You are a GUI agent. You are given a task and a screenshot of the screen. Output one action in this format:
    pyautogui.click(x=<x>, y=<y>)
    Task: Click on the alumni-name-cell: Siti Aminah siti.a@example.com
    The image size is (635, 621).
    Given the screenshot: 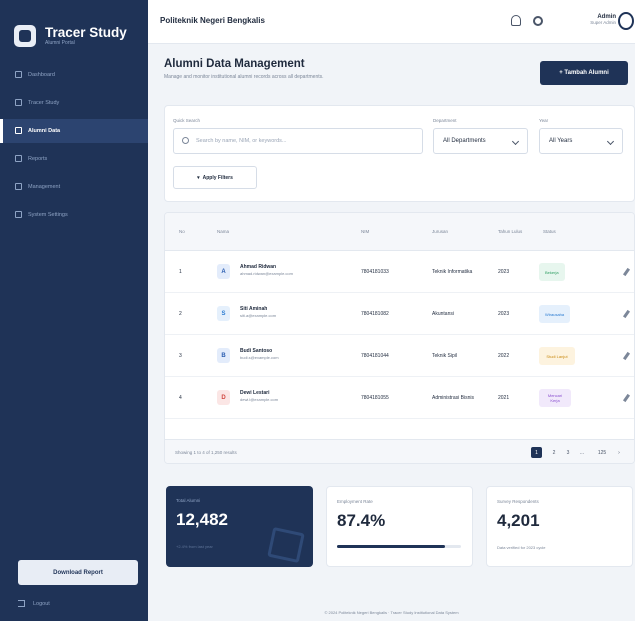 What is the action you would take?
    pyautogui.click(x=258, y=312)
    